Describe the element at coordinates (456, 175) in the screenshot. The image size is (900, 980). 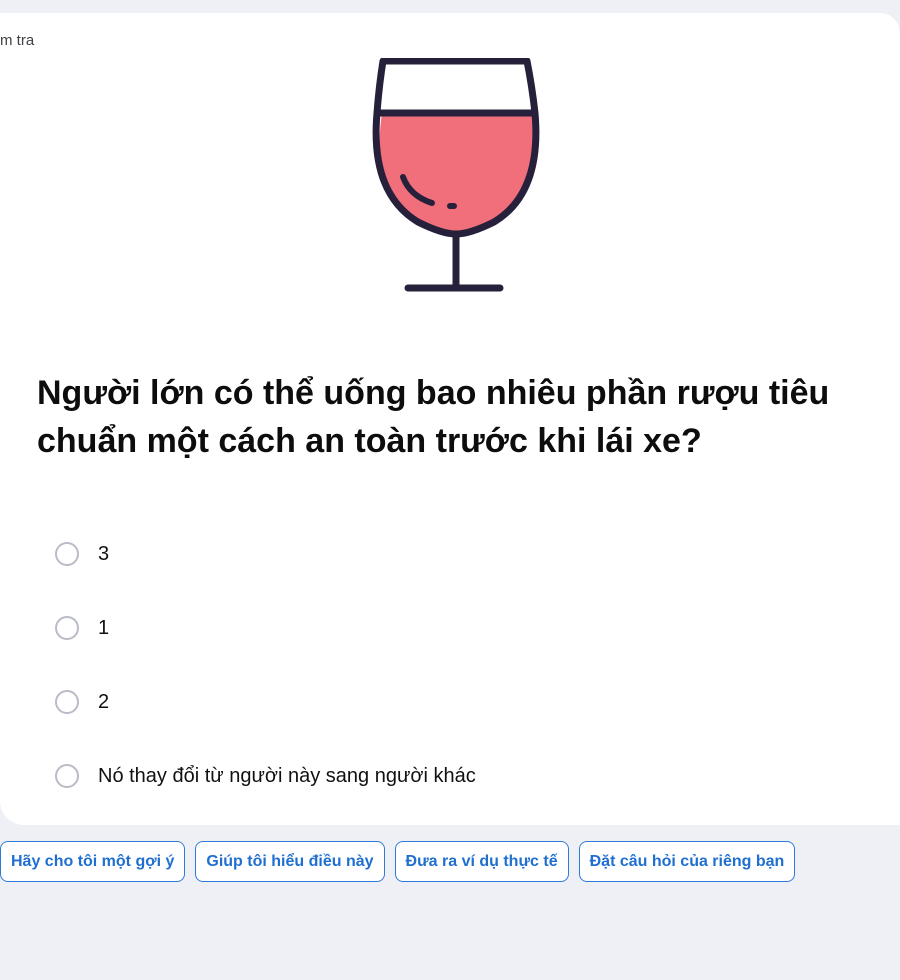
I see `wine-glass-icon` at that location.